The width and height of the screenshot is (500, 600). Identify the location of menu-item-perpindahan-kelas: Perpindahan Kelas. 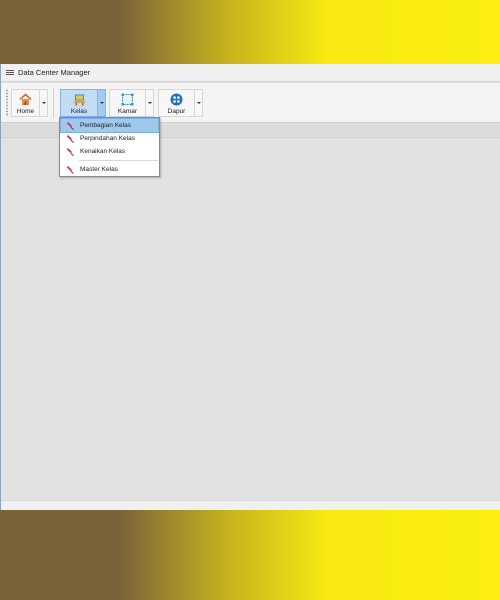
(109, 138).